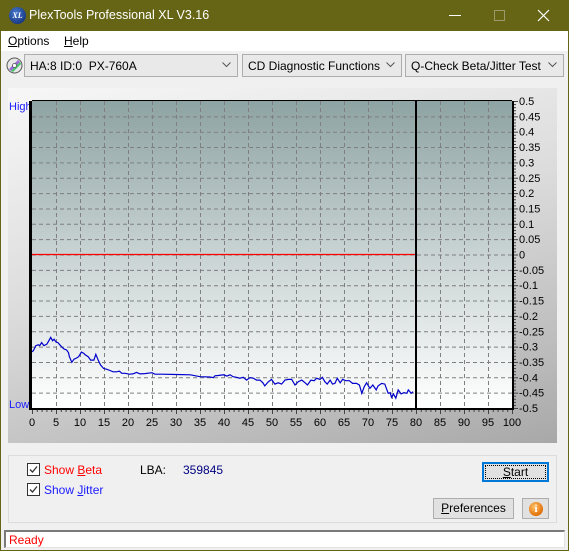 This screenshot has height=551, width=569. I want to click on show-jitter-rest: itter, so click(93, 490).